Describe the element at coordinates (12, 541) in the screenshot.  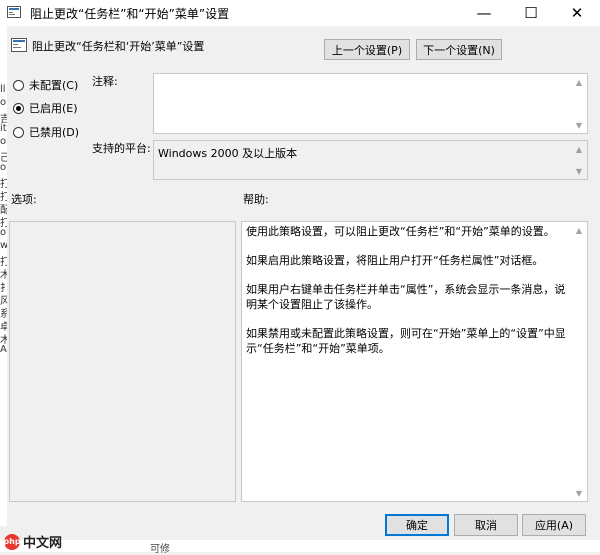
I see `logo-mark: php` at that location.